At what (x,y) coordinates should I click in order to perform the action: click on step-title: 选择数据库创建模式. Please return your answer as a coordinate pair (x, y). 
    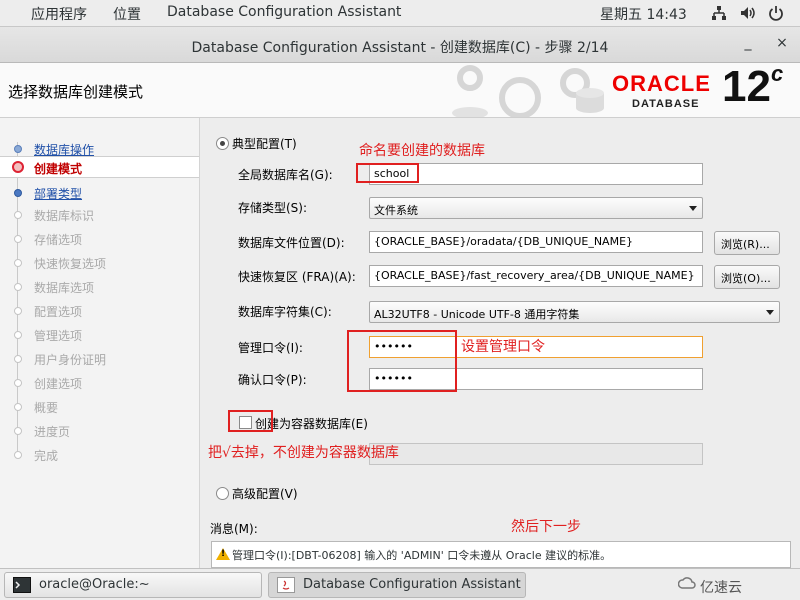
    Looking at the image, I should click on (76, 92).